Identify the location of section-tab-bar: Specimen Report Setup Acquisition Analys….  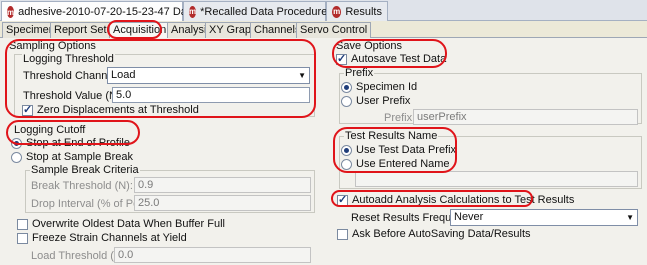
(323, 29).